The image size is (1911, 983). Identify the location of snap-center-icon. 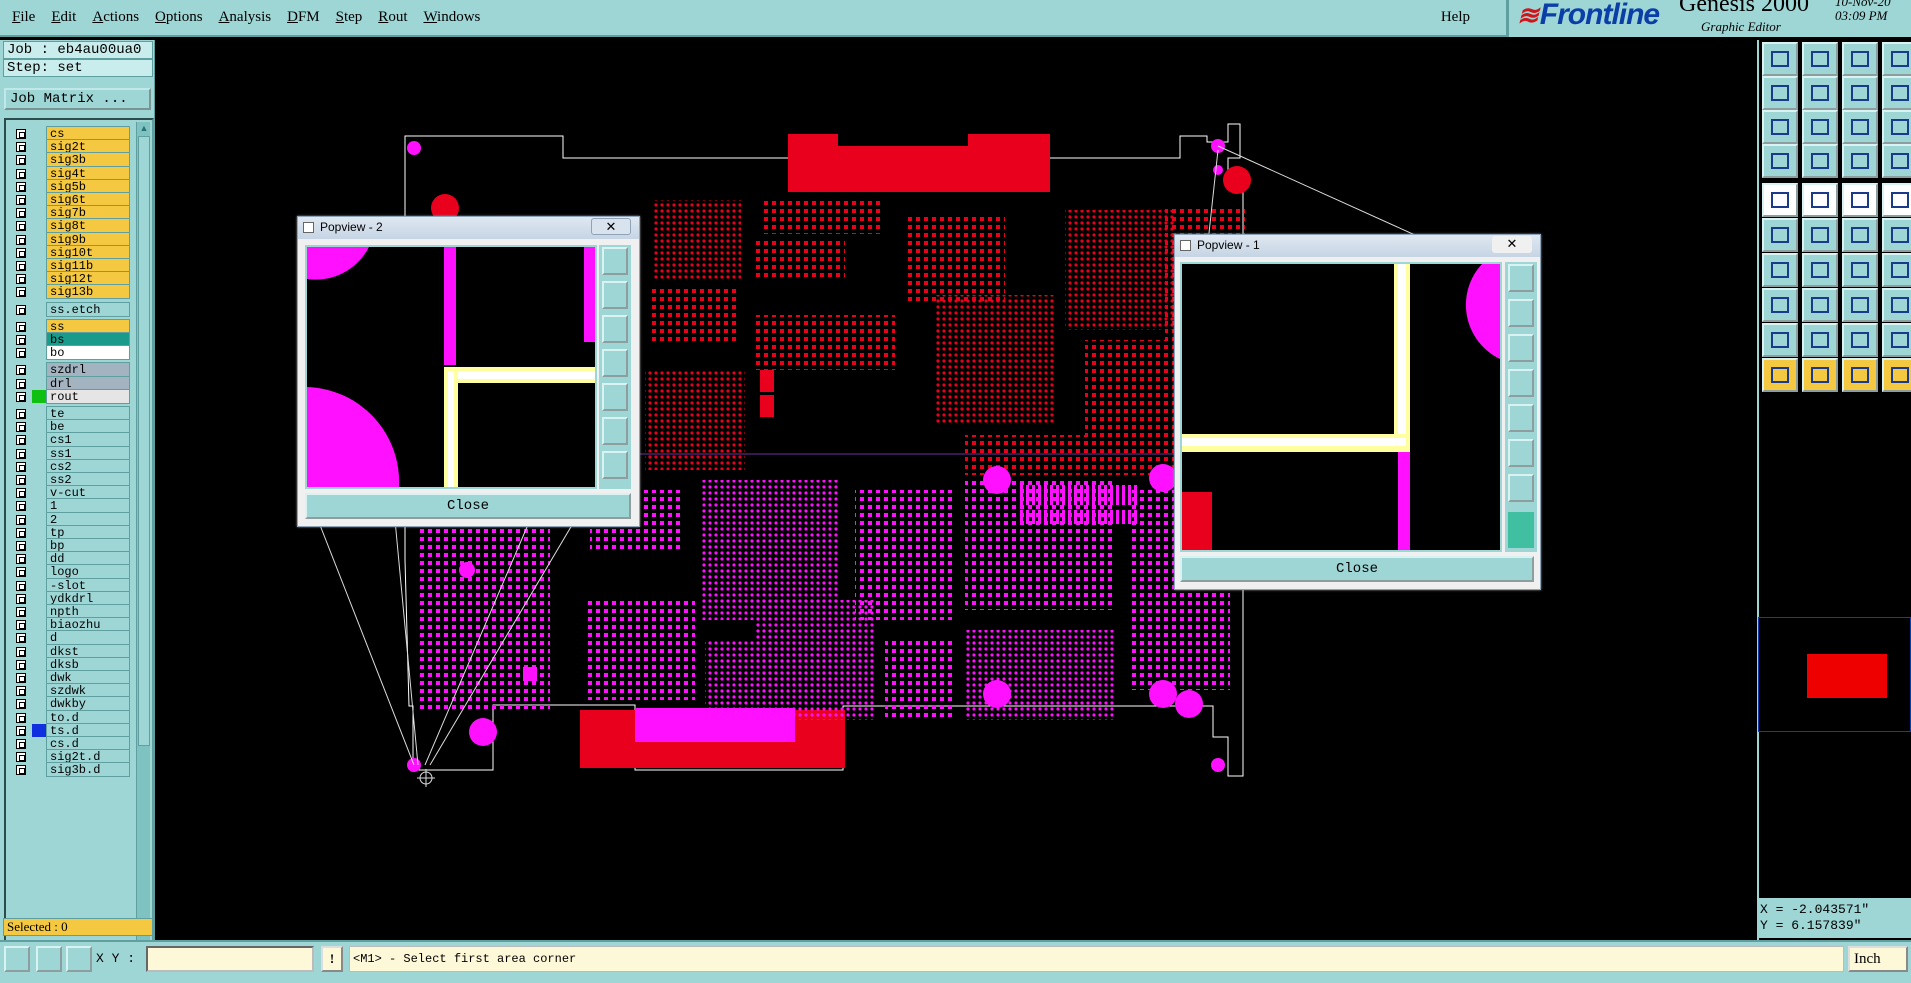
(1820, 235).